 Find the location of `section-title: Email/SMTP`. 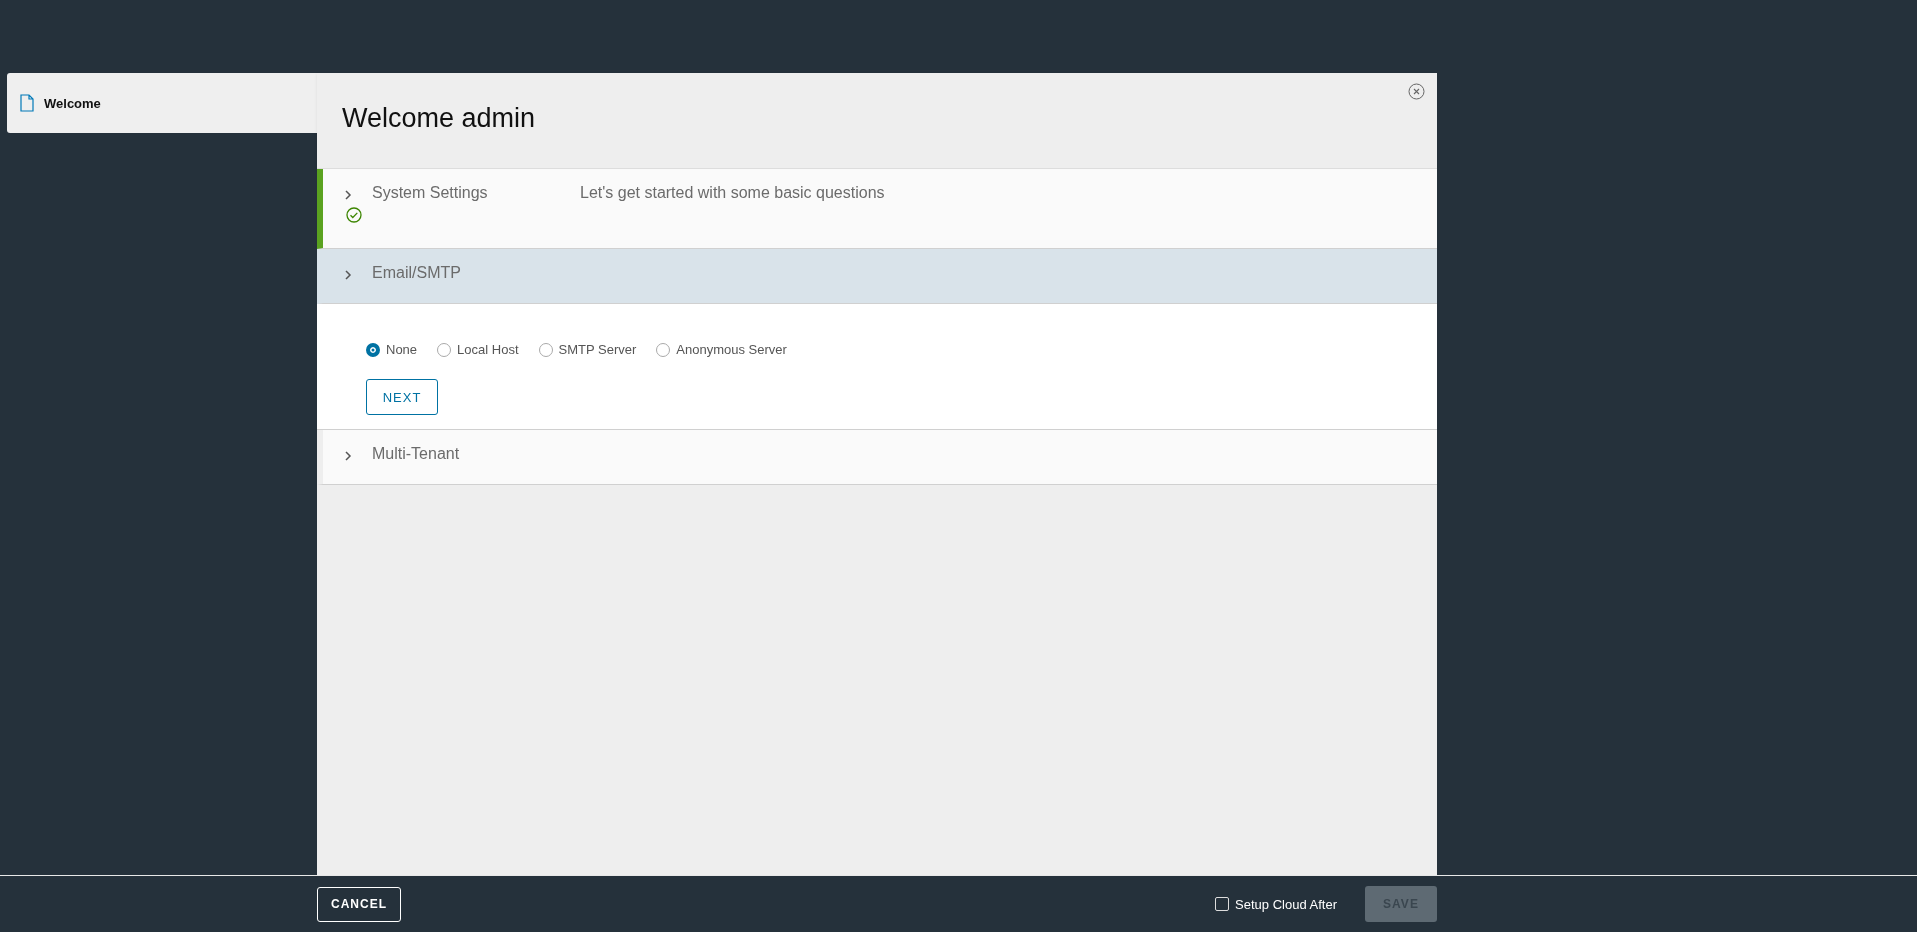

section-title: Email/SMTP is located at coordinates (417, 272).